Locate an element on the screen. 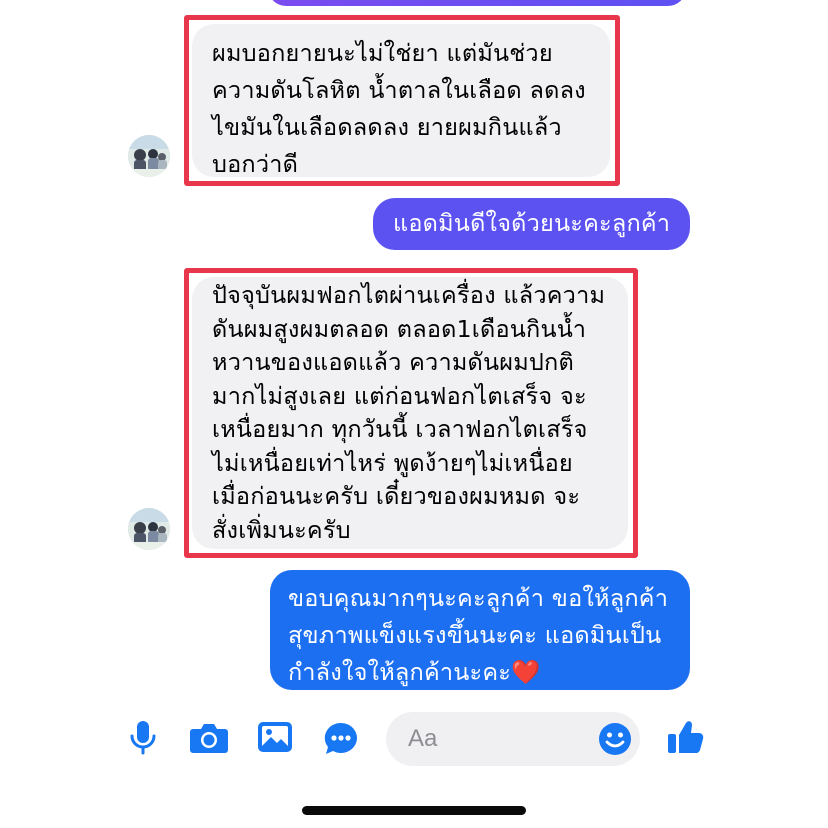 This screenshot has height=828, width=828. chat-apps-icon is located at coordinates (341, 741).